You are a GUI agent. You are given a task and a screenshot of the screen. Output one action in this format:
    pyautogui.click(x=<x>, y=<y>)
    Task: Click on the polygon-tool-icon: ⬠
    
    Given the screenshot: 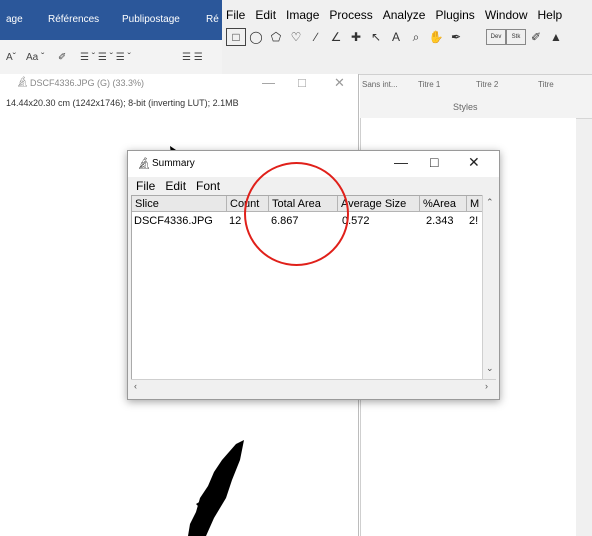 What is the action you would take?
    pyautogui.click(x=276, y=37)
    